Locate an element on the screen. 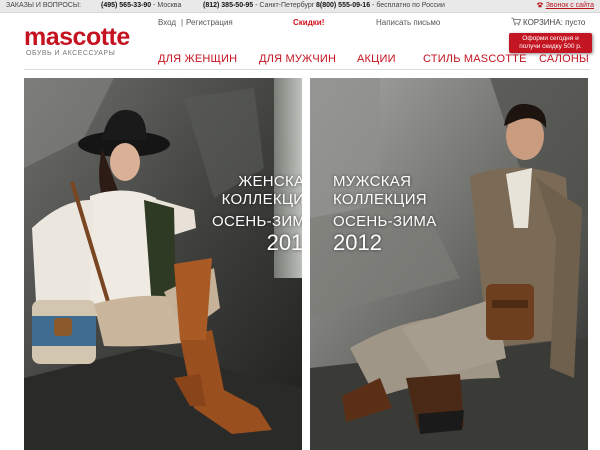 This screenshot has height=450, width=600. callback-link: Звонок с сайта is located at coordinates (565, 5).